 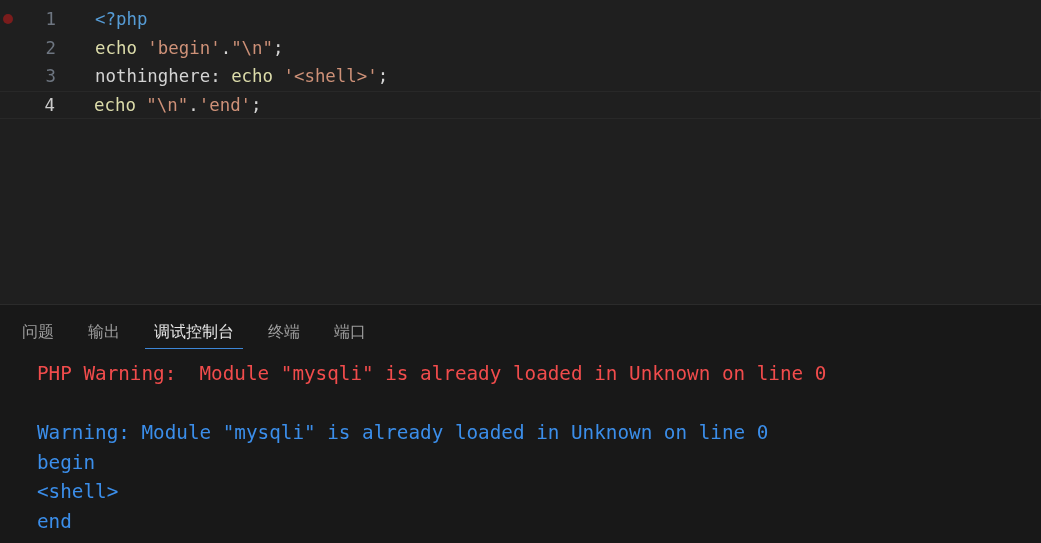 What do you see at coordinates (50, 47) in the screenshot?
I see `line-number: 2` at bounding box center [50, 47].